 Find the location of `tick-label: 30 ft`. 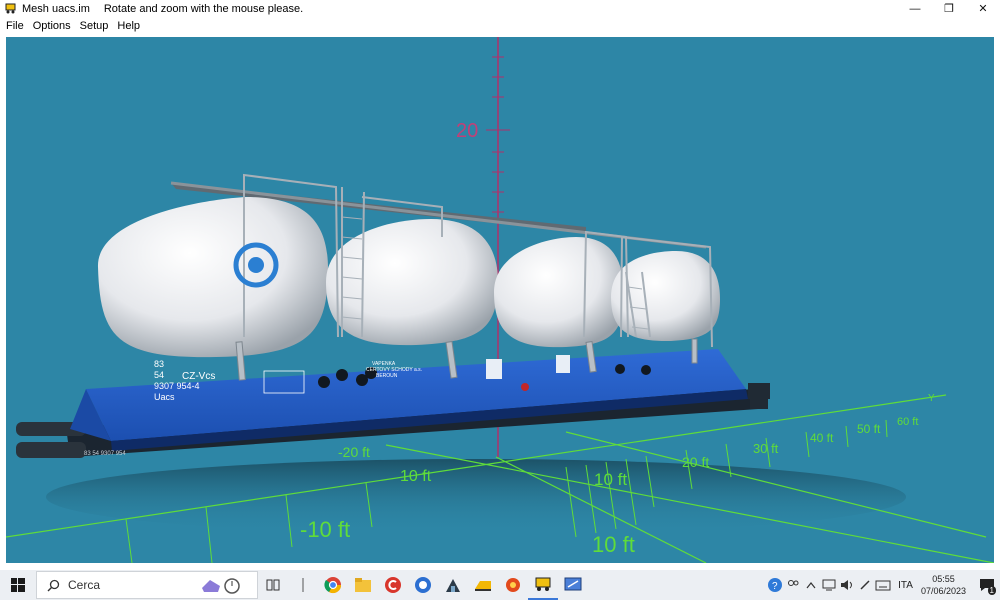

tick-label: 30 ft is located at coordinates (766, 448).